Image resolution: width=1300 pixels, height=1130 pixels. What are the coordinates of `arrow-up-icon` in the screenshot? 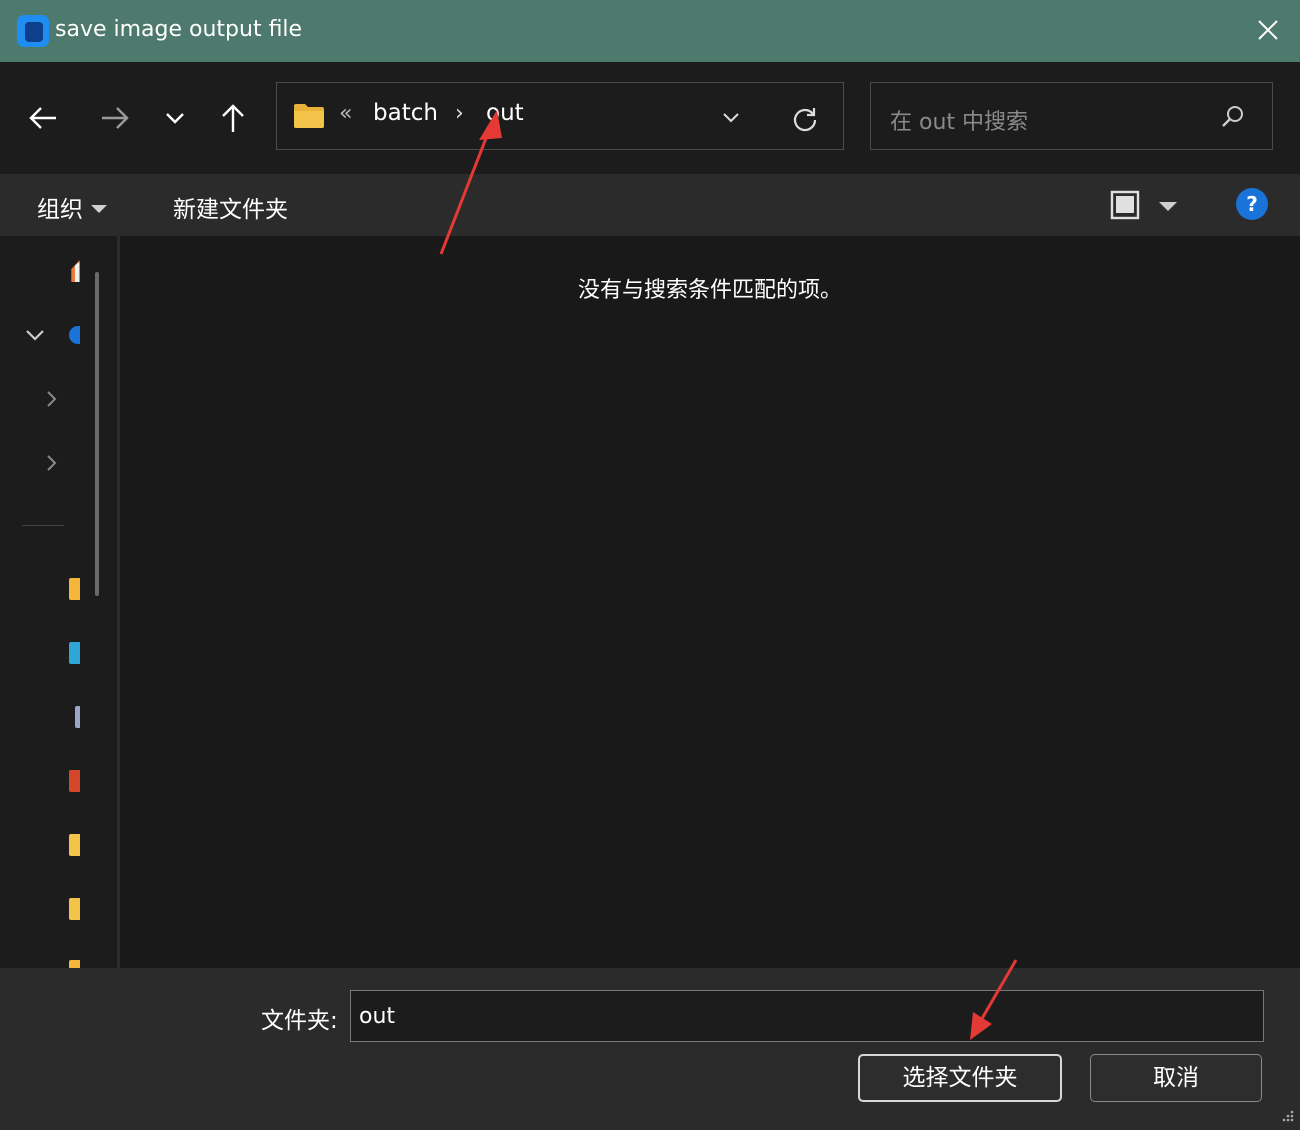 It's located at (233, 118).